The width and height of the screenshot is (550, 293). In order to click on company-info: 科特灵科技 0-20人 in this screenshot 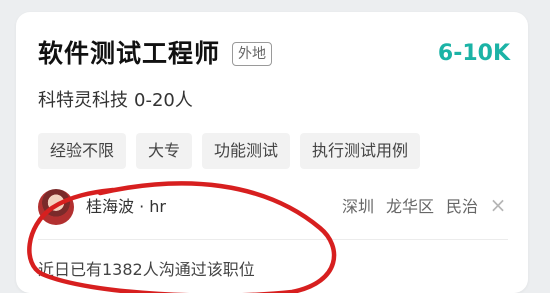, I will do `click(115, 101)`.